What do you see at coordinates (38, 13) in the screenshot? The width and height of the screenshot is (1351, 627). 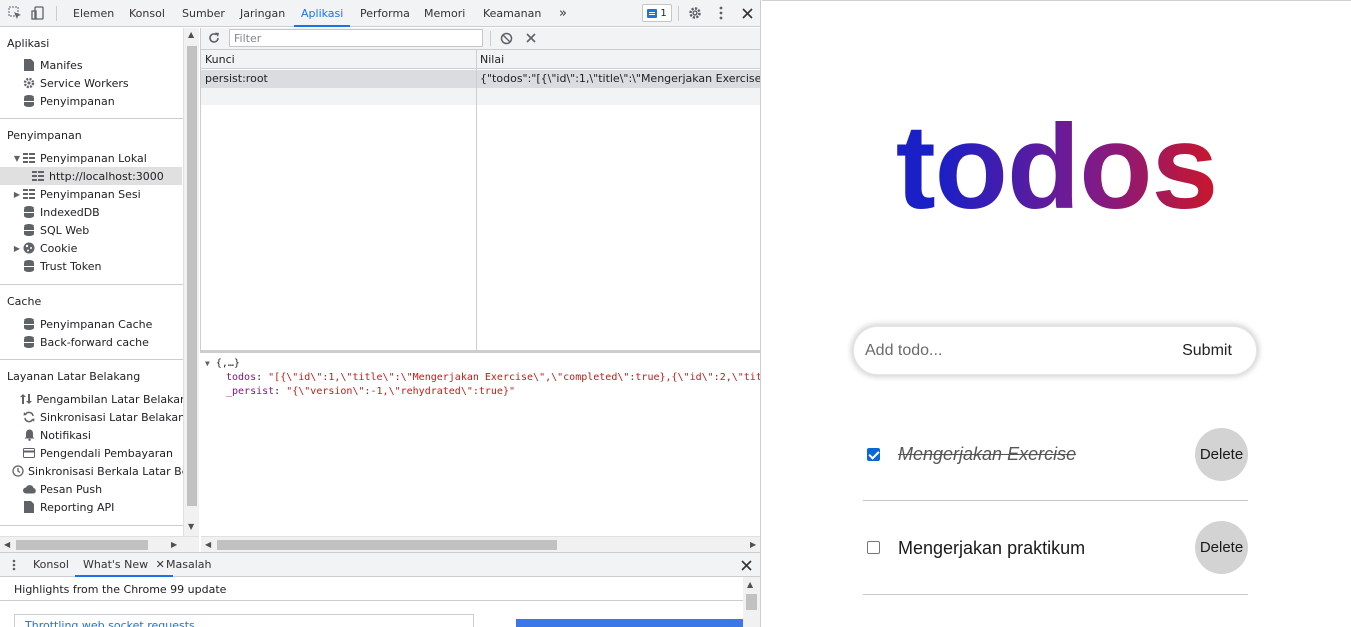 I see `device-toolbar-icon` at bounding box center [38, 13].